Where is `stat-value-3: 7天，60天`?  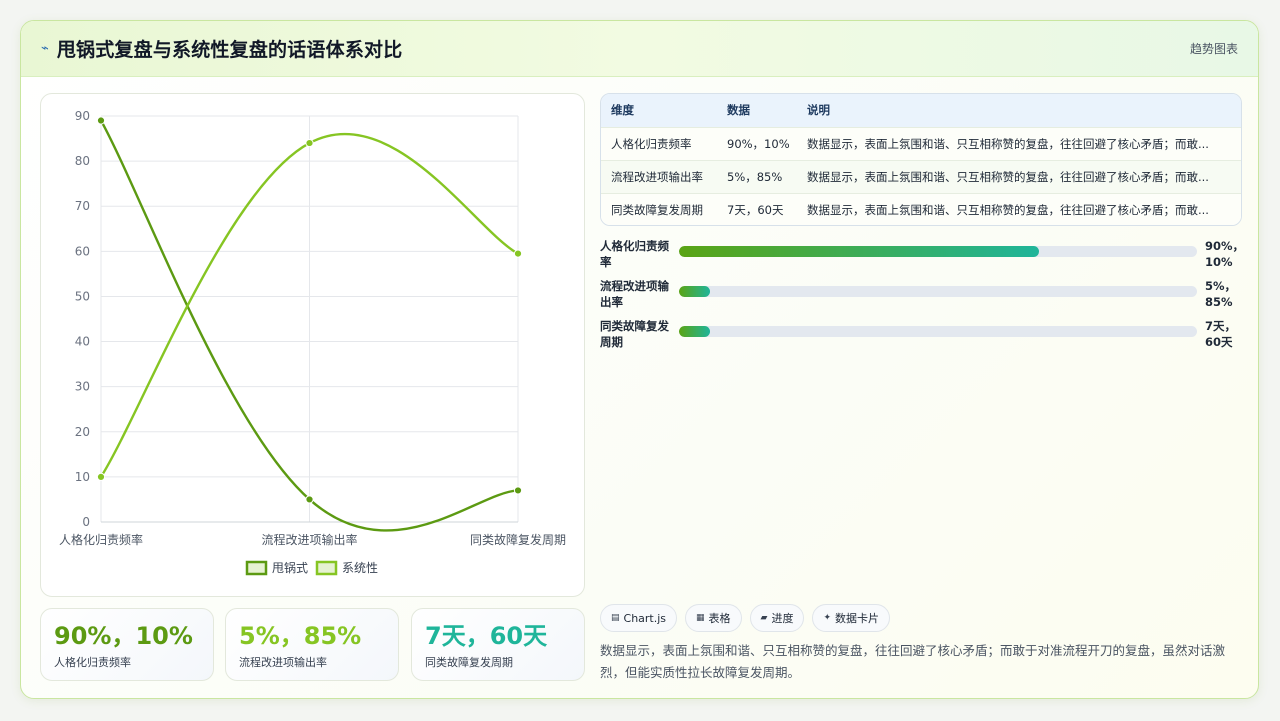
stat-value-3: 7天，60天 is located at coordinates (486, 636).